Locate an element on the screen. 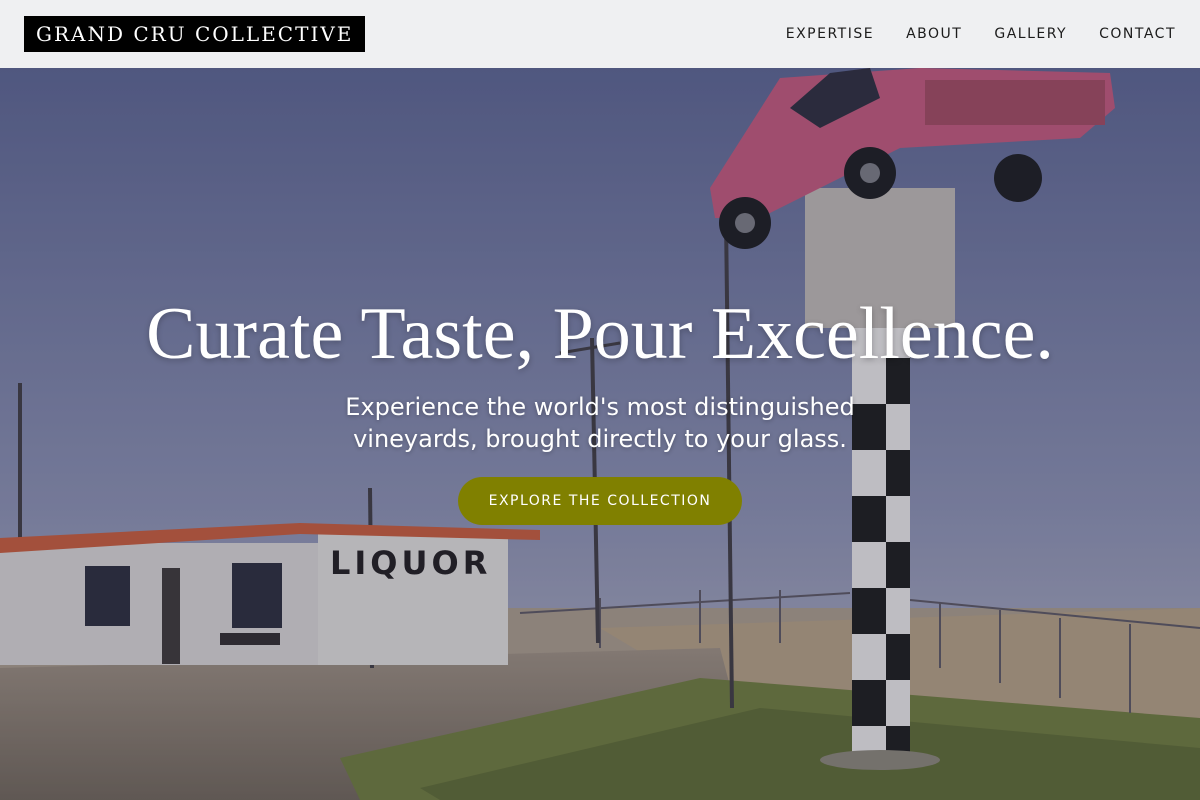 The image size is (1200, 800). brand-logo: GRAND CRU COLLECTIVE is located at coordinates (195, 34).